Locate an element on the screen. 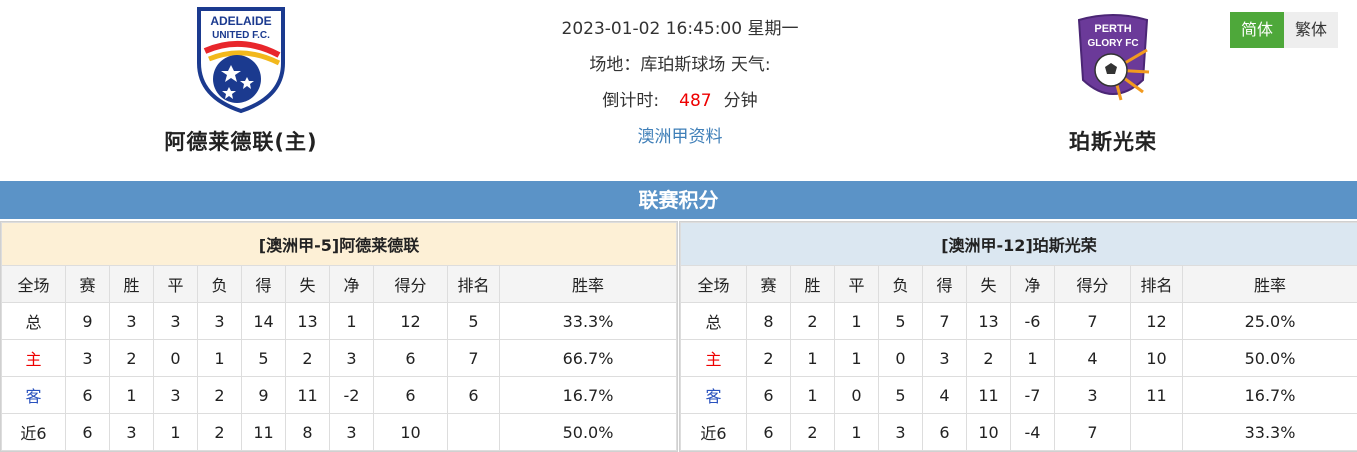 Image resolution: width=1357 pixels, height=452 pixels. home-team: ADELAIDE UNITED F.C. 阿德莱德联(主) is located at coordinates (241, 78).